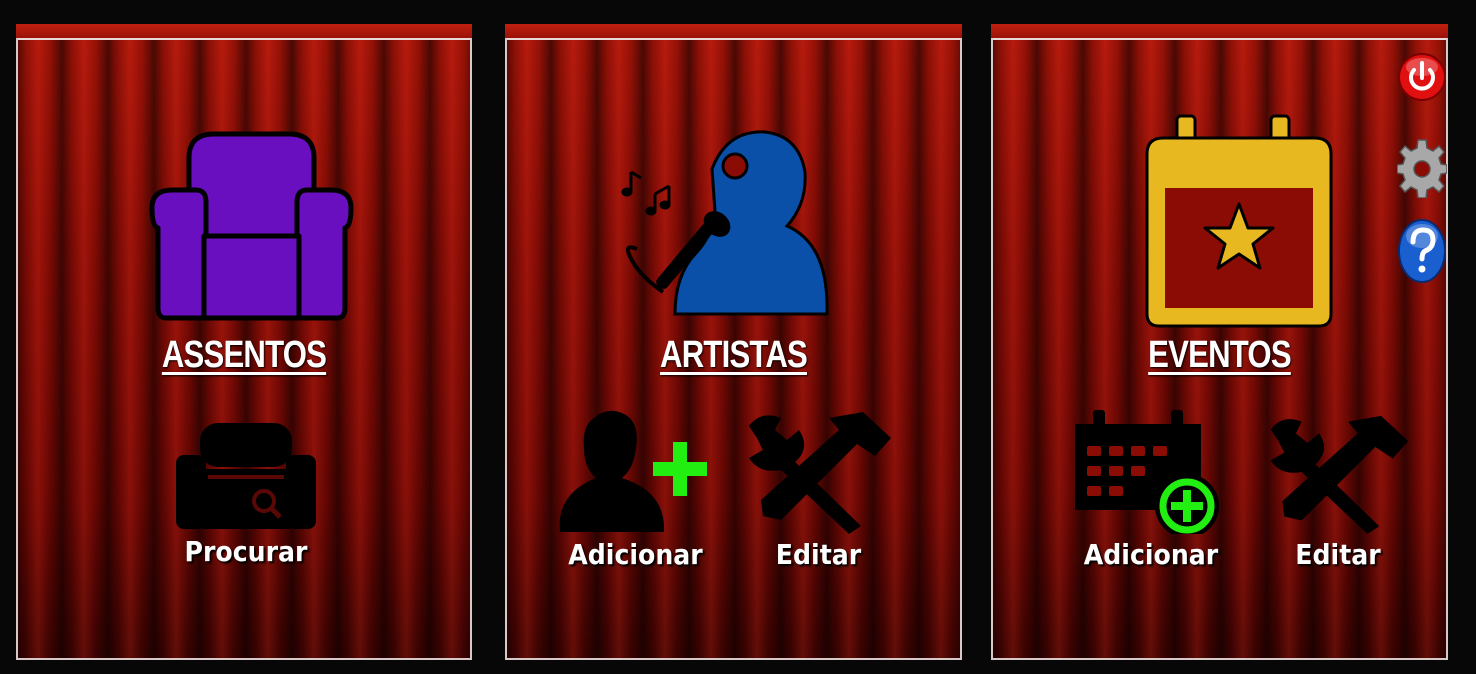 The width and height of the screenshot is (1476, 674). What do you see at coordinates (734, 355) in the screenshot?
I see `section-title-artistas: ARTISTAS` at bounding box center [734, 355].